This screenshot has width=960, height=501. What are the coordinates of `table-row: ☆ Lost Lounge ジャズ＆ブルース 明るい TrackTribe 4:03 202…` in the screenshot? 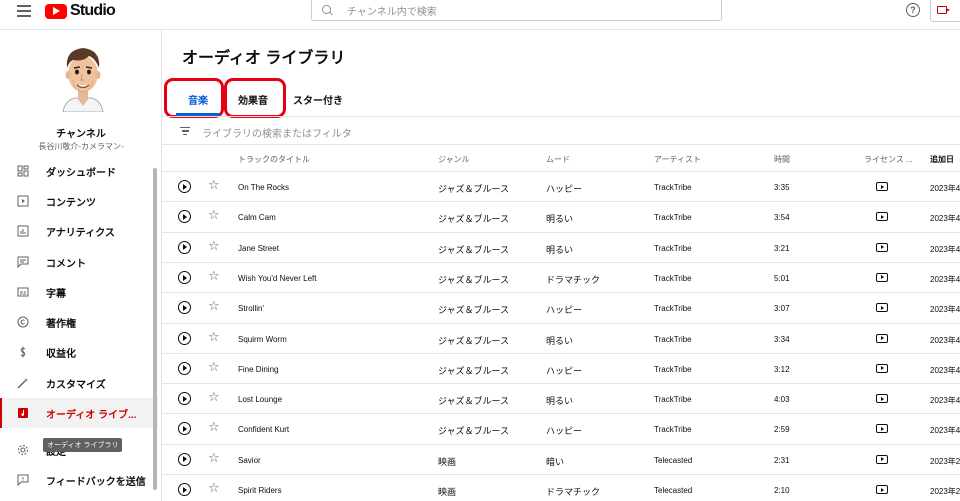 It's located at (561, 398).